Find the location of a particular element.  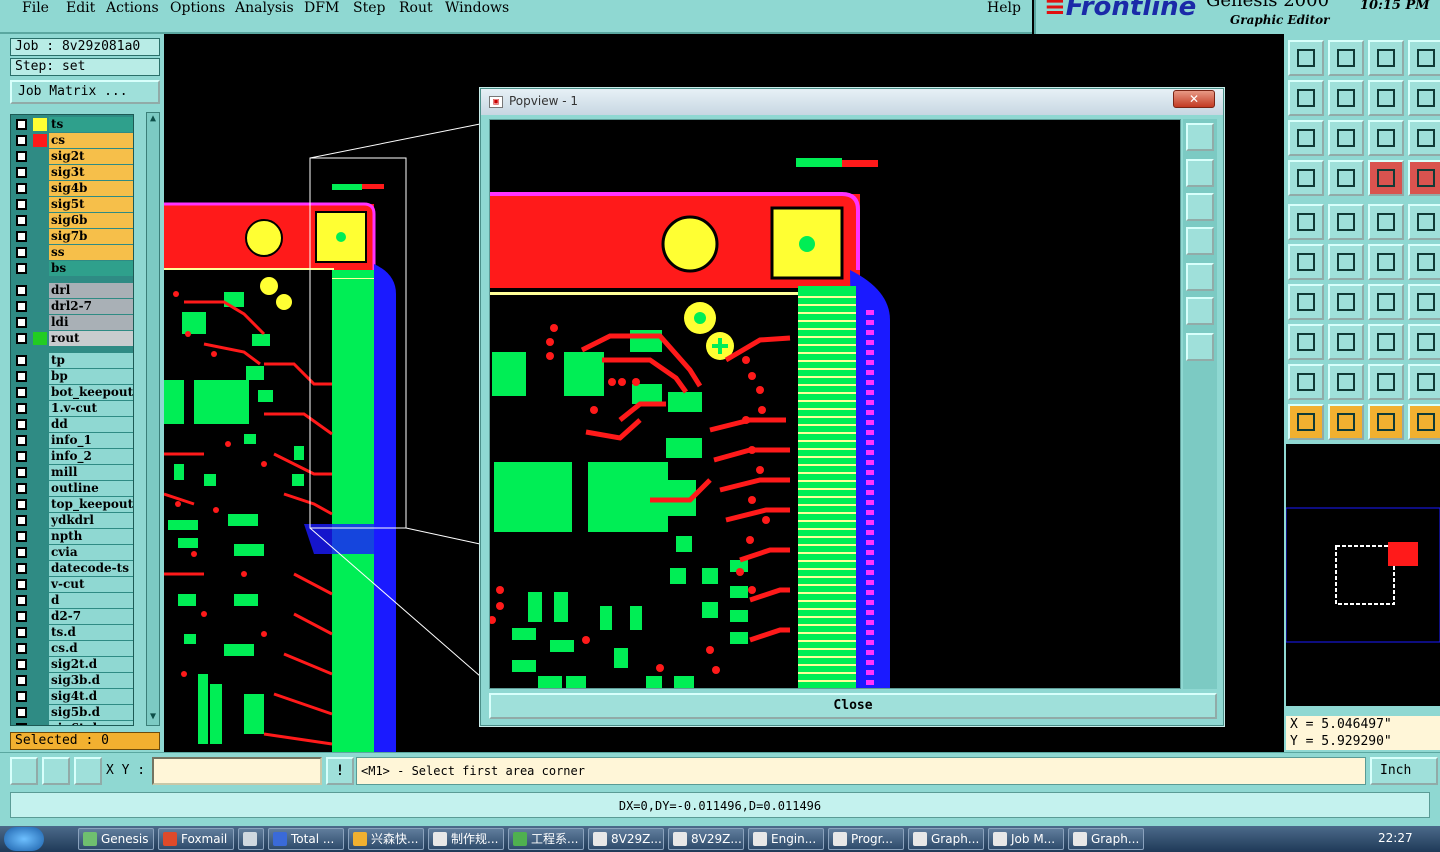

layer-row-sig2t.d: sig2t.d is located at coordinates (73, 664).